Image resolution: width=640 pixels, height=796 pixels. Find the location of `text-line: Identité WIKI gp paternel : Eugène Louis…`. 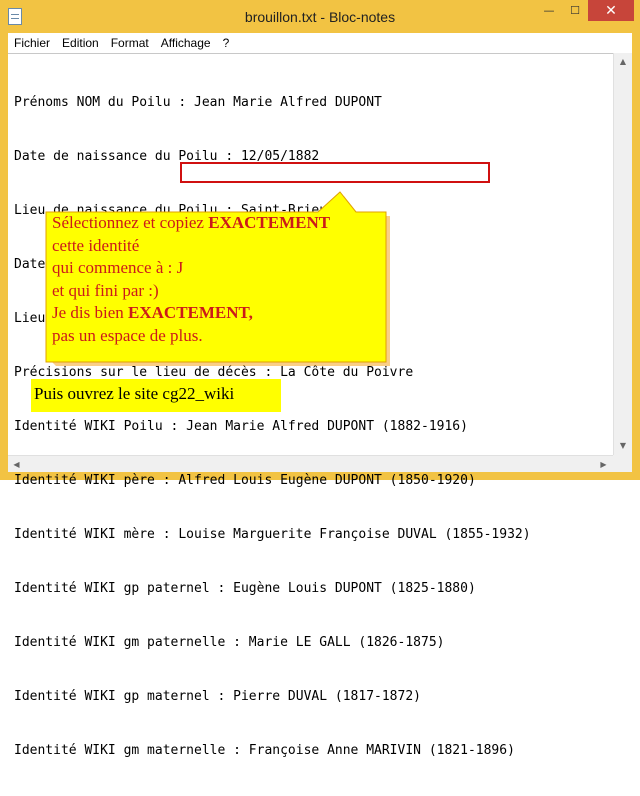

text-line: Identité WIKI gp paternel : Eugène Louis… is located at coordinates (245, 588).